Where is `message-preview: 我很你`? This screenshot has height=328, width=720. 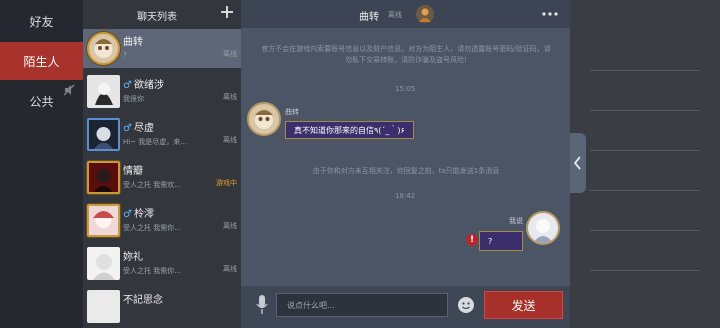
message-preview: 我很你 is located at coordinates (133, 99).